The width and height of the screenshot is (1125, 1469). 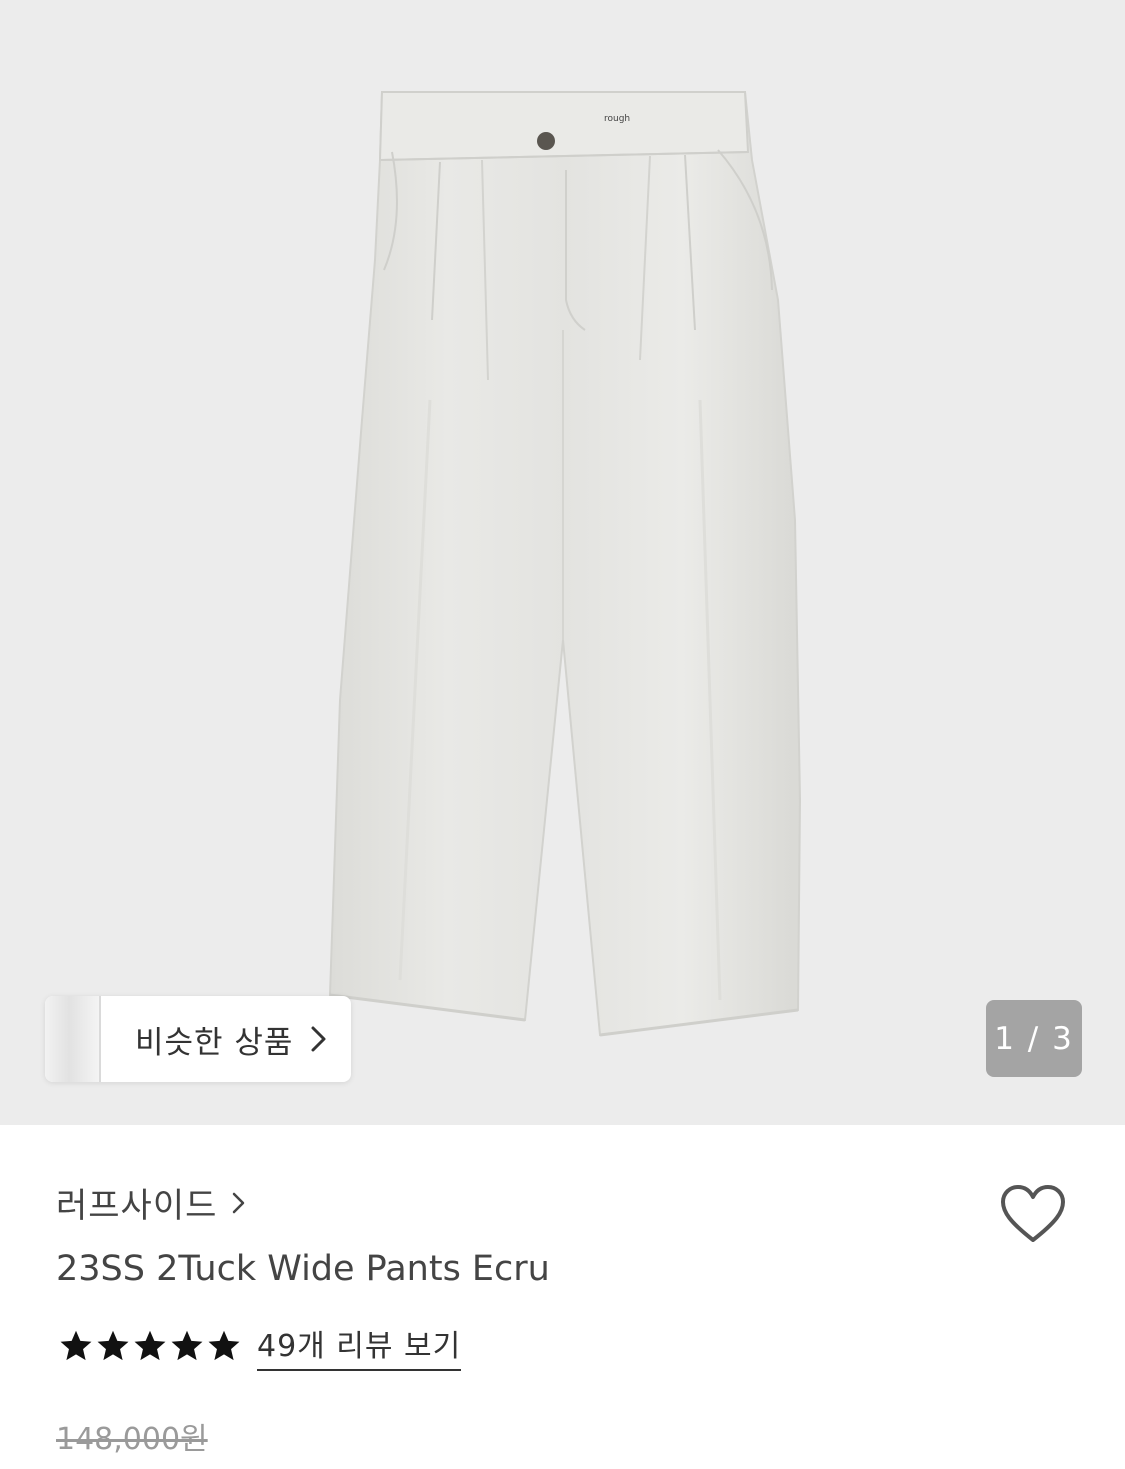 I want to click on similar-products-button: 비슷한 상품, so click(x=198, y=1039).